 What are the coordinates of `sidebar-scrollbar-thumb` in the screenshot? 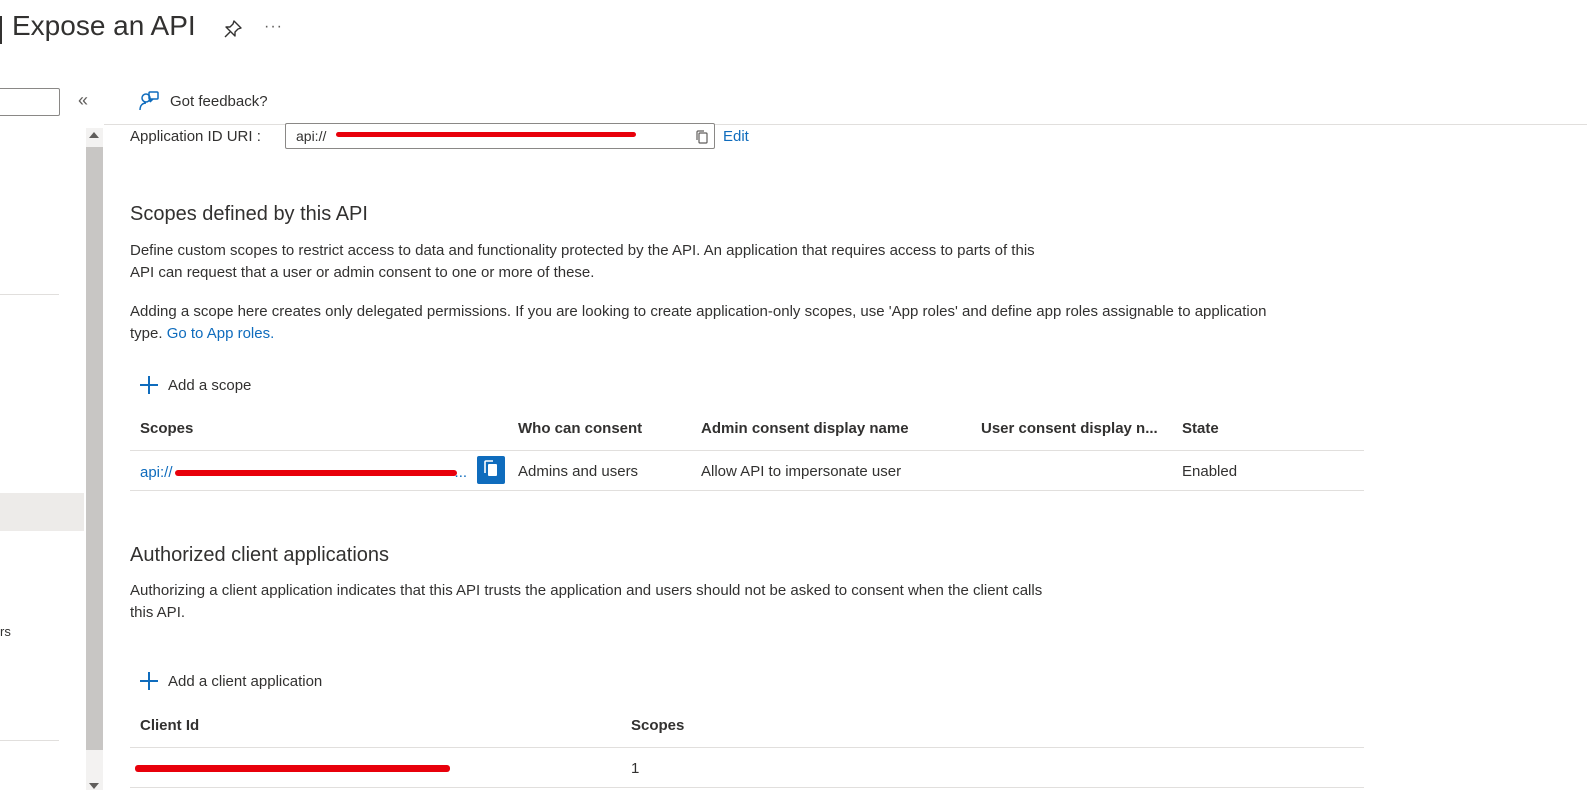 It's located at (94, 448).